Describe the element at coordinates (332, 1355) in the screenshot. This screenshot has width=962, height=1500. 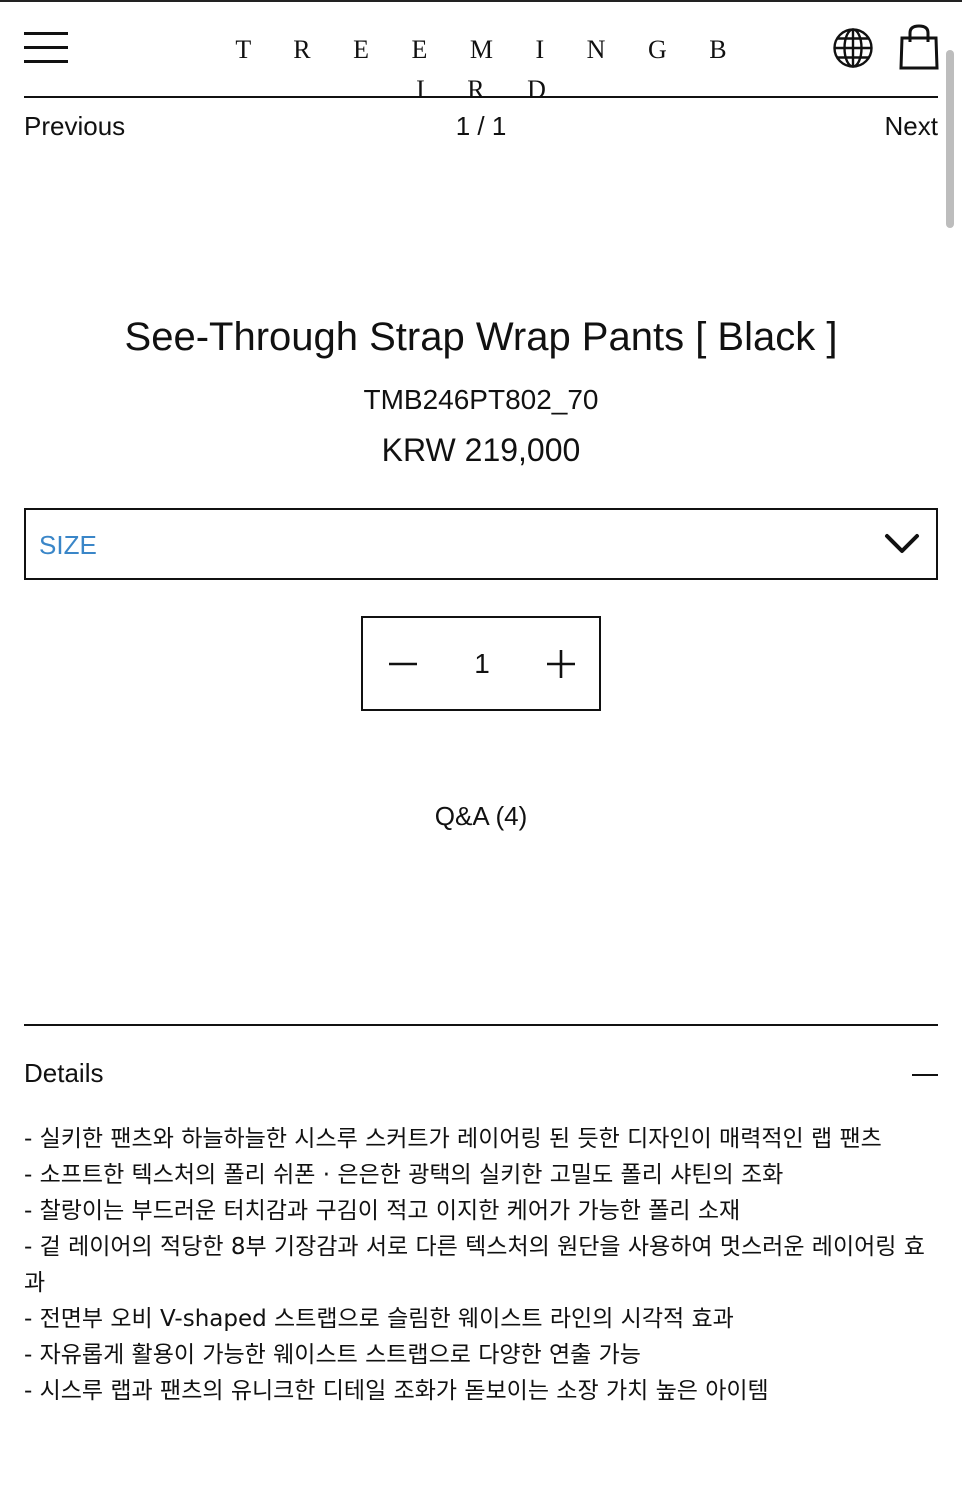
I see `details-item: - 자유롭게 활용이 가능한 웨이스트 스트랩으로 다양한 연출 가능` at that location.